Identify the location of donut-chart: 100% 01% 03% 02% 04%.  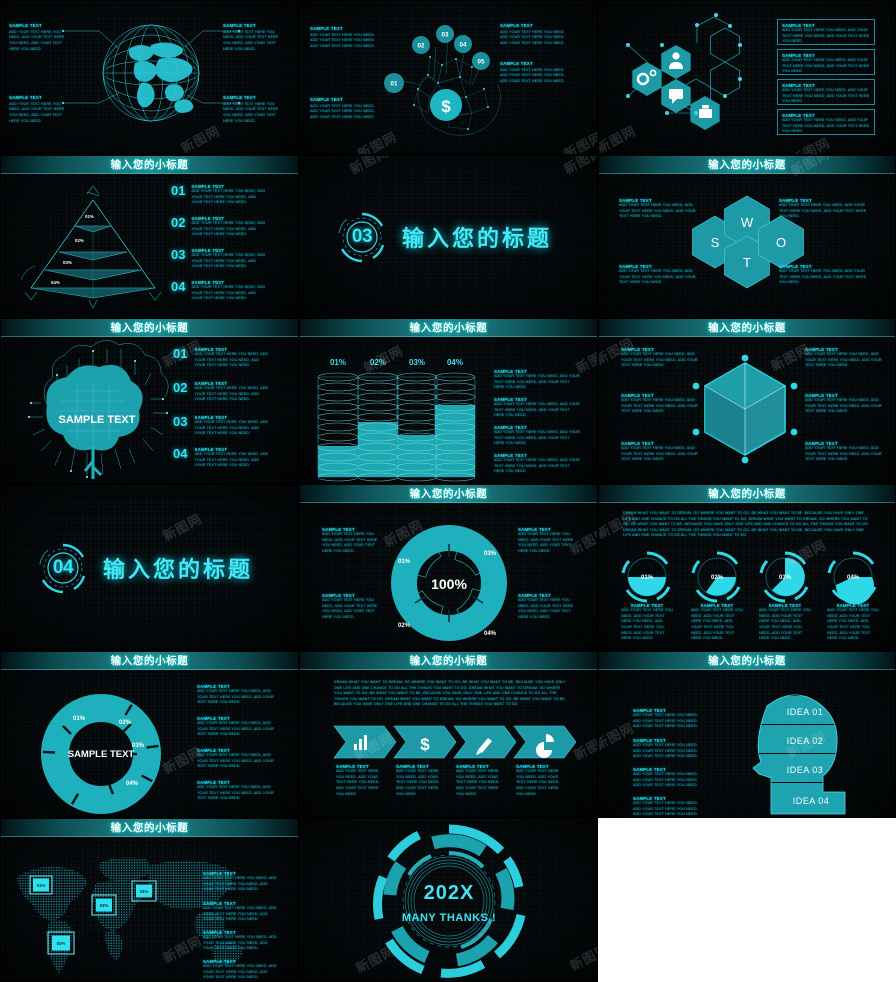
(449, 583).